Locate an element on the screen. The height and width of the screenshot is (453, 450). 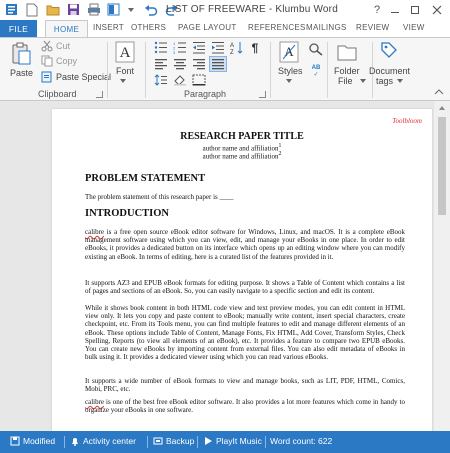
minimize-icon is located at coordinates (395, 10).